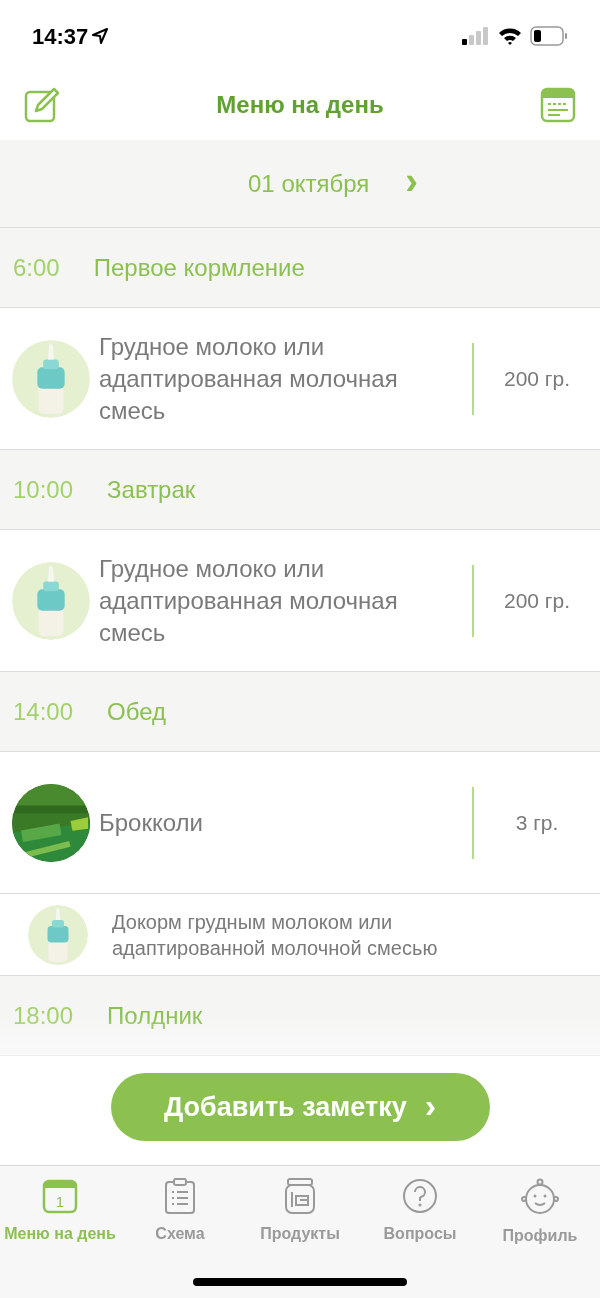 The width and height of the screenshot is (600, 1298). What do you see at coordinates (199, 267) in the screenshot?
I see `meal-name: Первое кормление` at bounding box center [199, 267].